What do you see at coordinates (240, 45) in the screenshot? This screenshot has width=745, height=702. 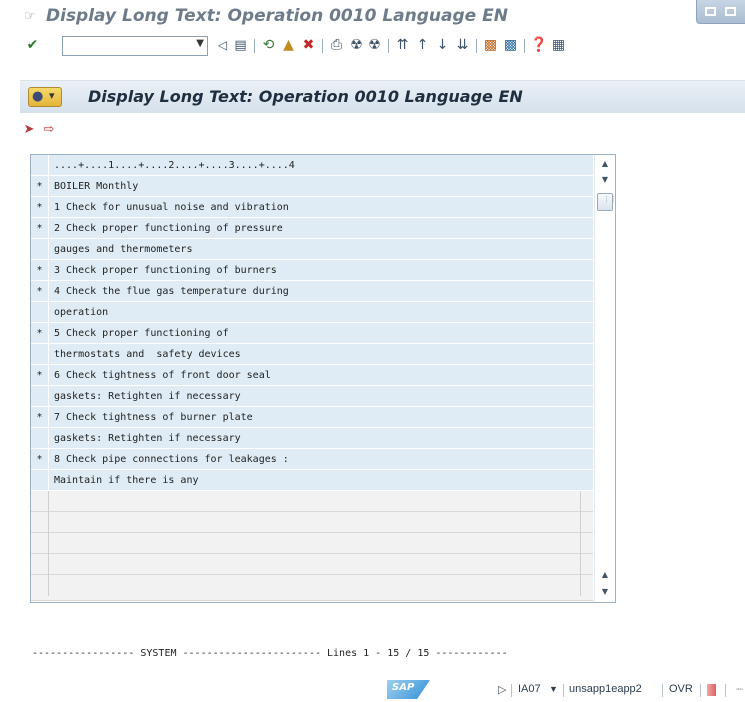 I see `save-icon: ▤` at bounding box center [240, 45].